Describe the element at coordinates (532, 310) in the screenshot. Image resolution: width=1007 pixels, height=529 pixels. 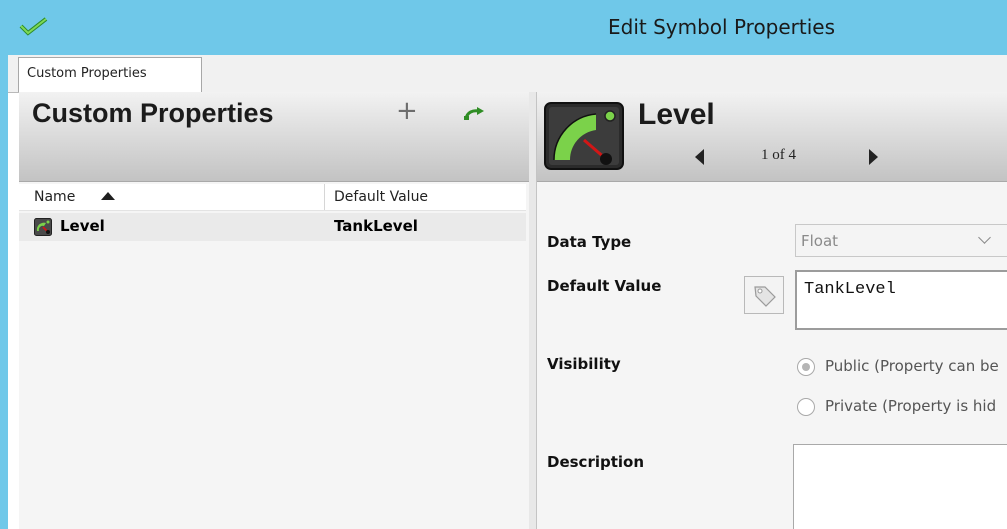
I see `panel-splitter` at that location.